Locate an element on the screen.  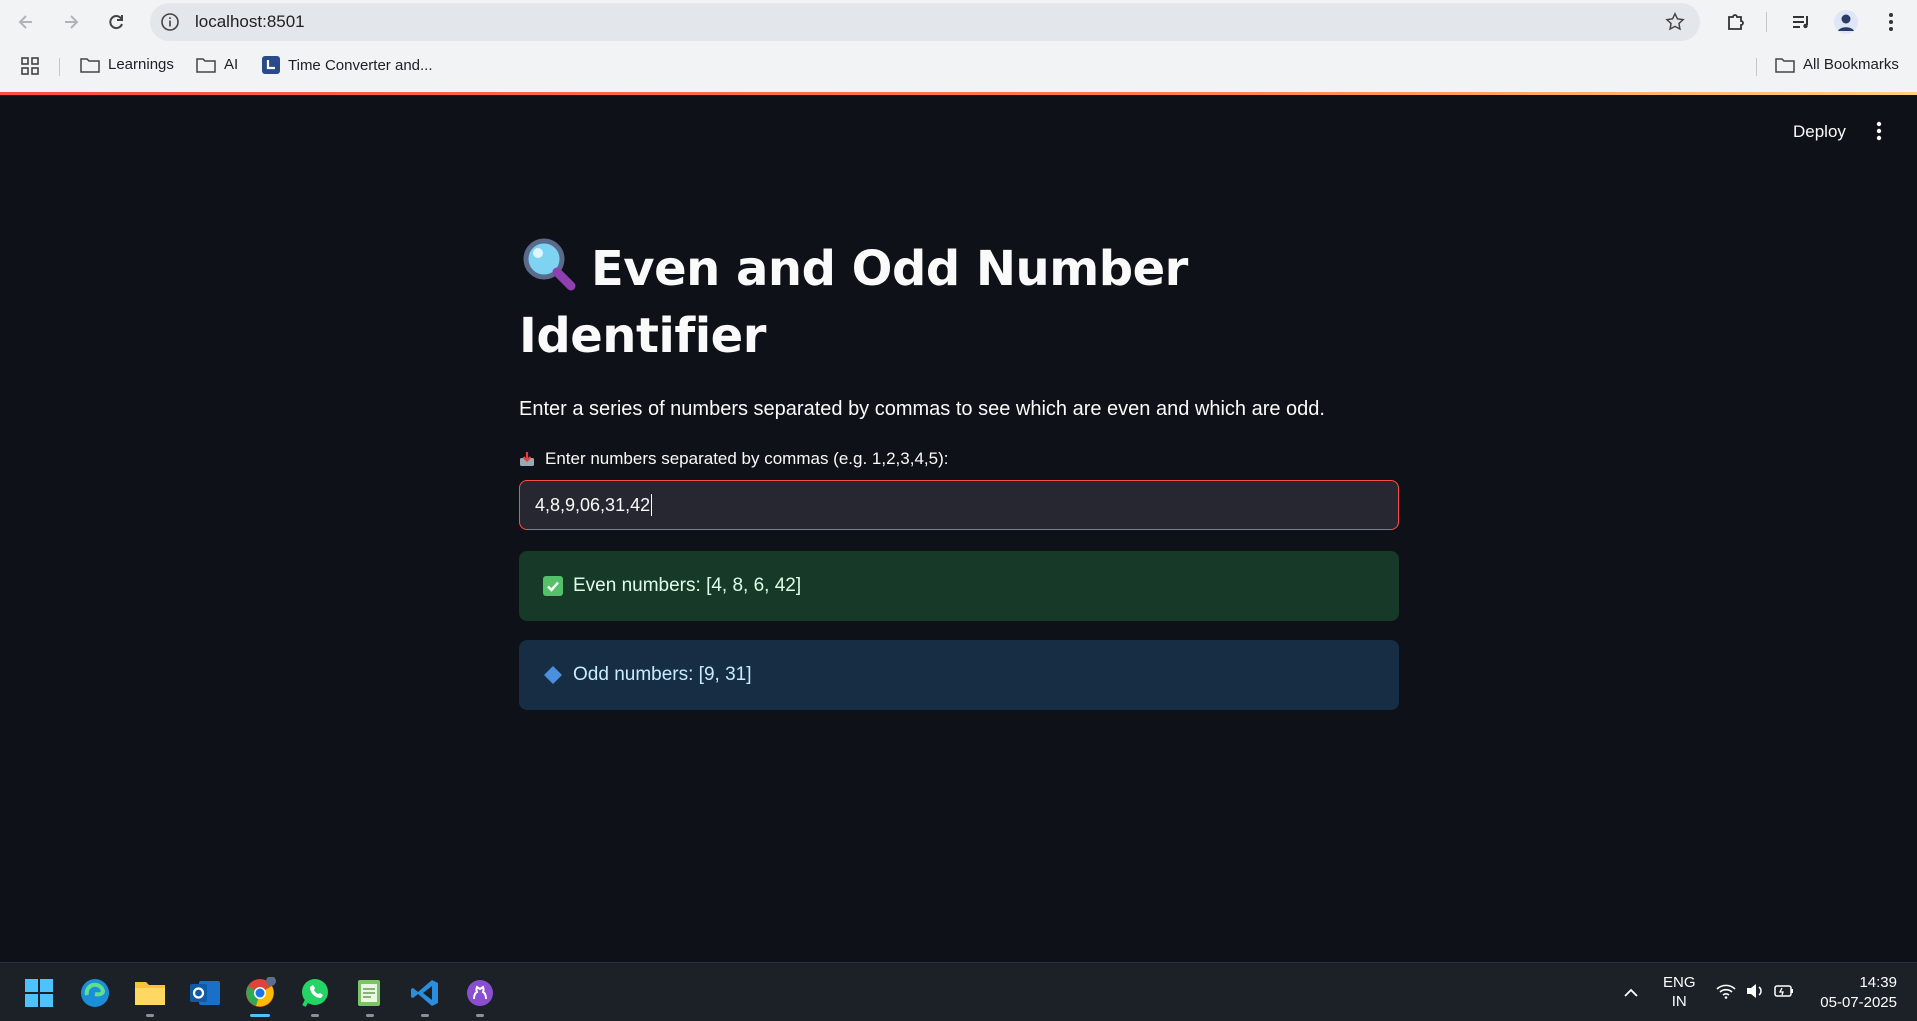
active-indicator is located at coordinates (260, 1015).